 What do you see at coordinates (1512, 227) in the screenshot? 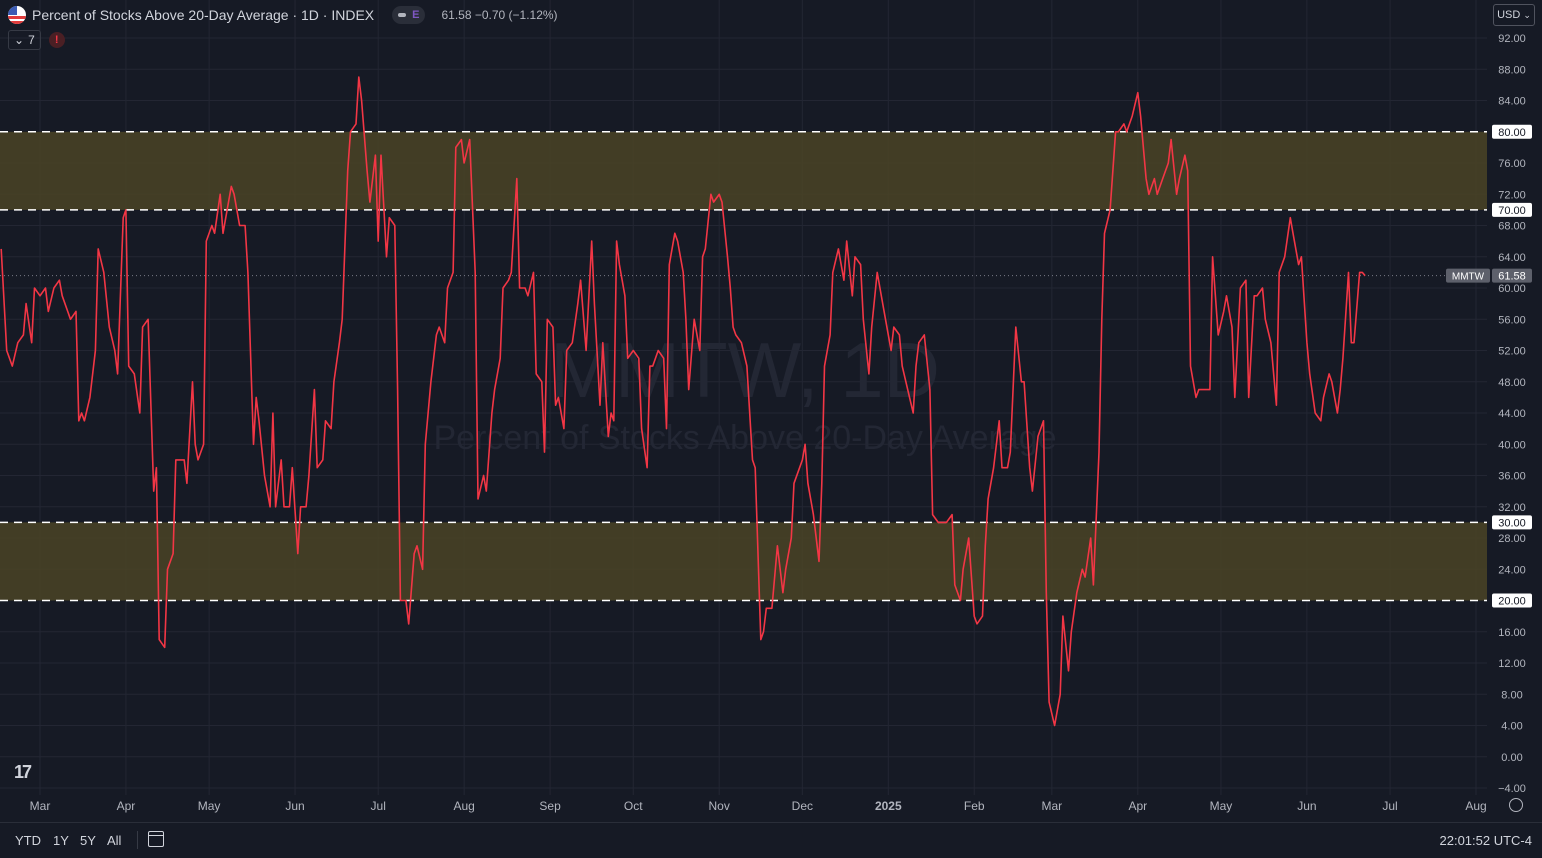
I see `y-tick-label: 68.00` at bounding box center [1512, 227].